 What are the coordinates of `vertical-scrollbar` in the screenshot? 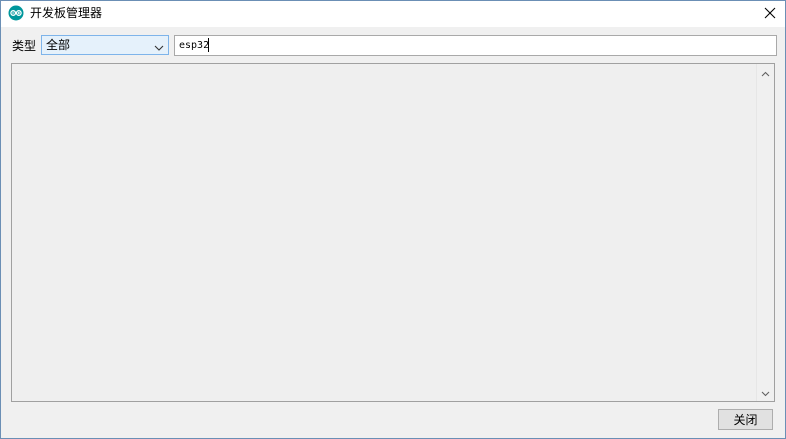 It's located at (765, 232).